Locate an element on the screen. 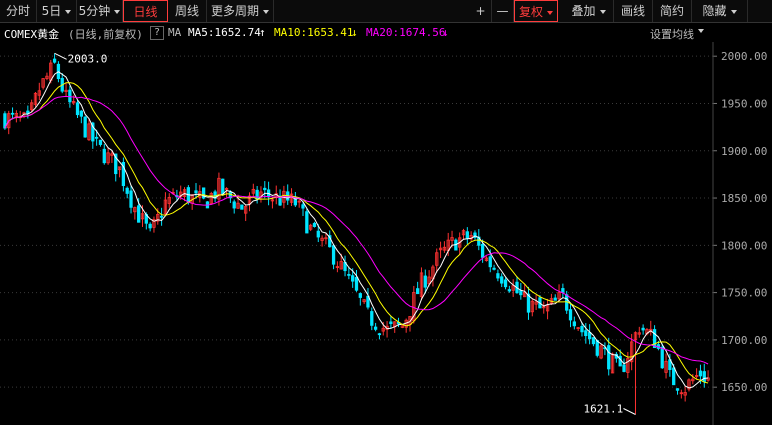 The height and width of the screenshot is (425, 772). toolbar-right-3: 叠加 is located at coordinates (589, 11).